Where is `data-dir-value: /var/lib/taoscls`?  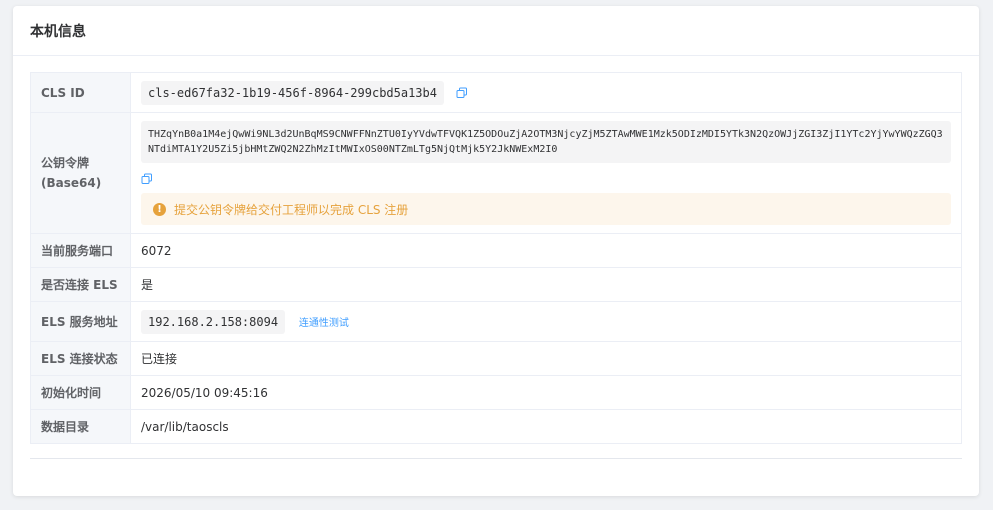
data-dir-value: /var/lib/taoscls is located at coordinates (546, 426).